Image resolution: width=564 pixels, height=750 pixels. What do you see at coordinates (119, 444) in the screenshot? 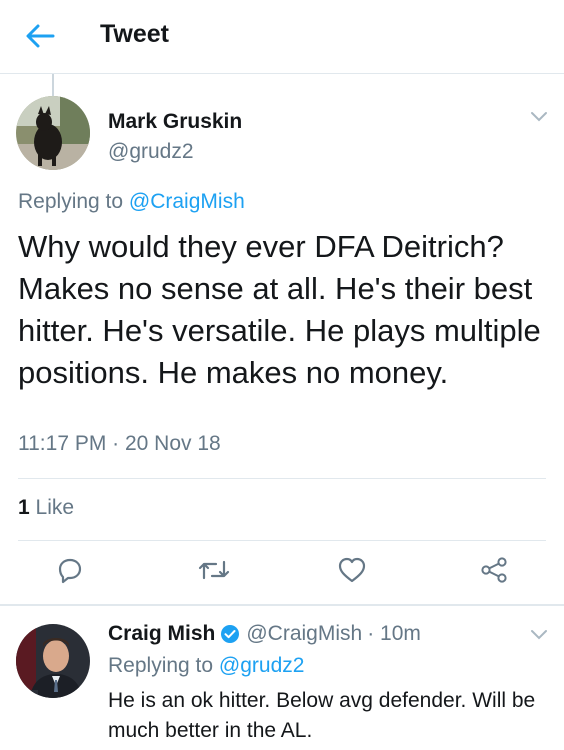
I see `tweet-timestamp: 11:17 PM · 20 Nov 18` at bounding box center [119, 444].